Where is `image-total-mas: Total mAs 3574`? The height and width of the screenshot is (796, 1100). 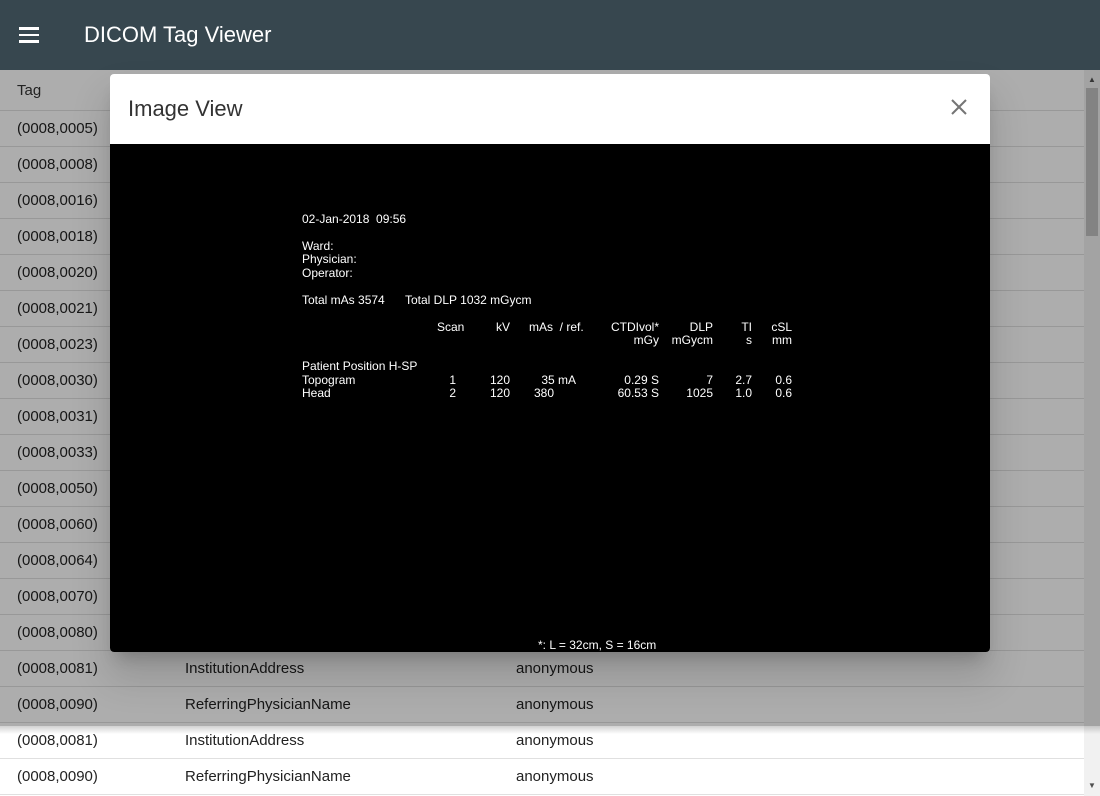 image-total-mas: Total mAs 3574 is located at coordinates (343, 300).